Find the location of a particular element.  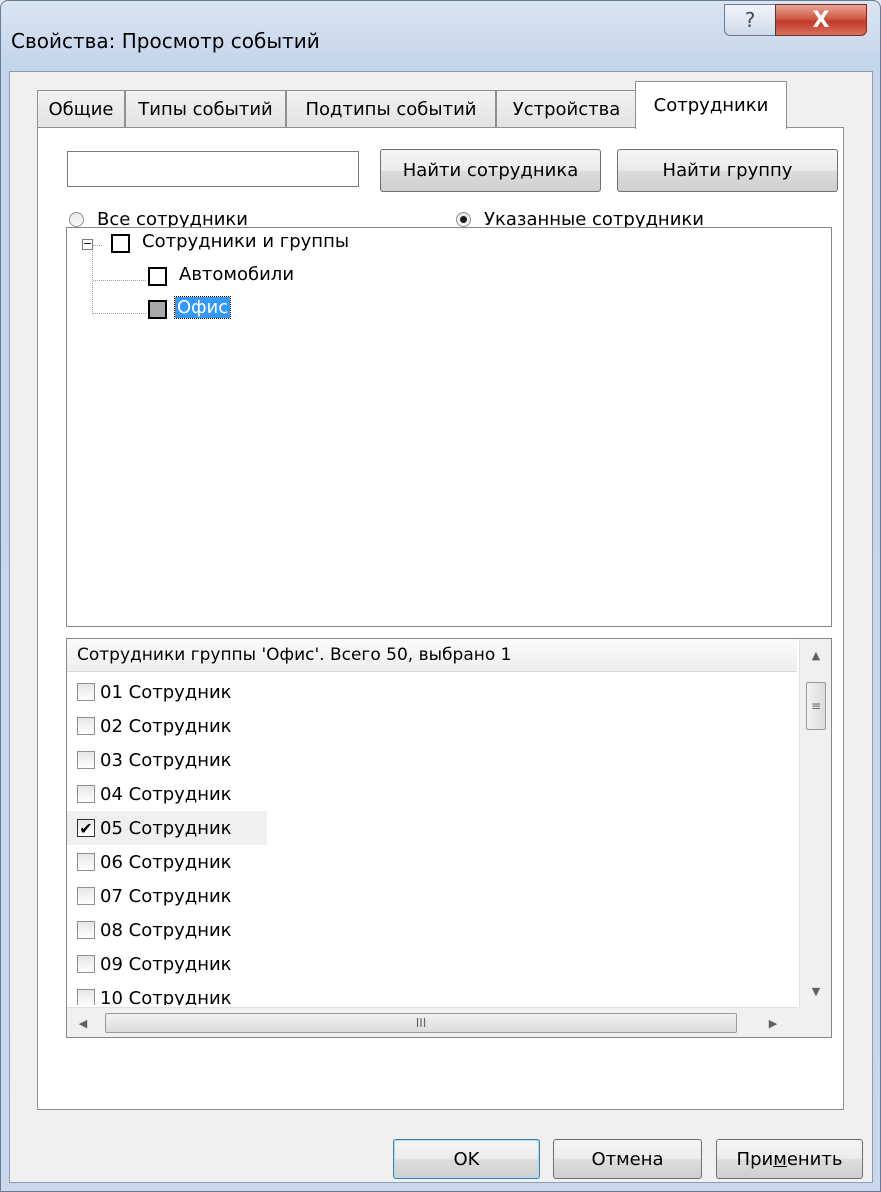

tab-label: Сотрудники is located at coordinates (711, 105).